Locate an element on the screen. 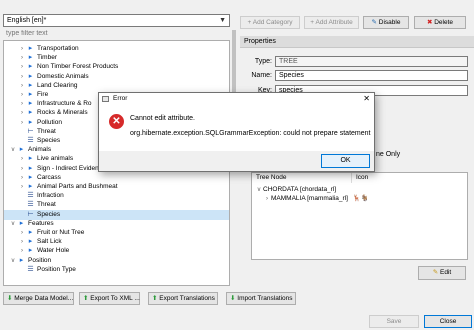 The height and width of the screenshot is (330, 474). tree-item-label: Non Timber Forest Products is located at coordinates (78, 67).